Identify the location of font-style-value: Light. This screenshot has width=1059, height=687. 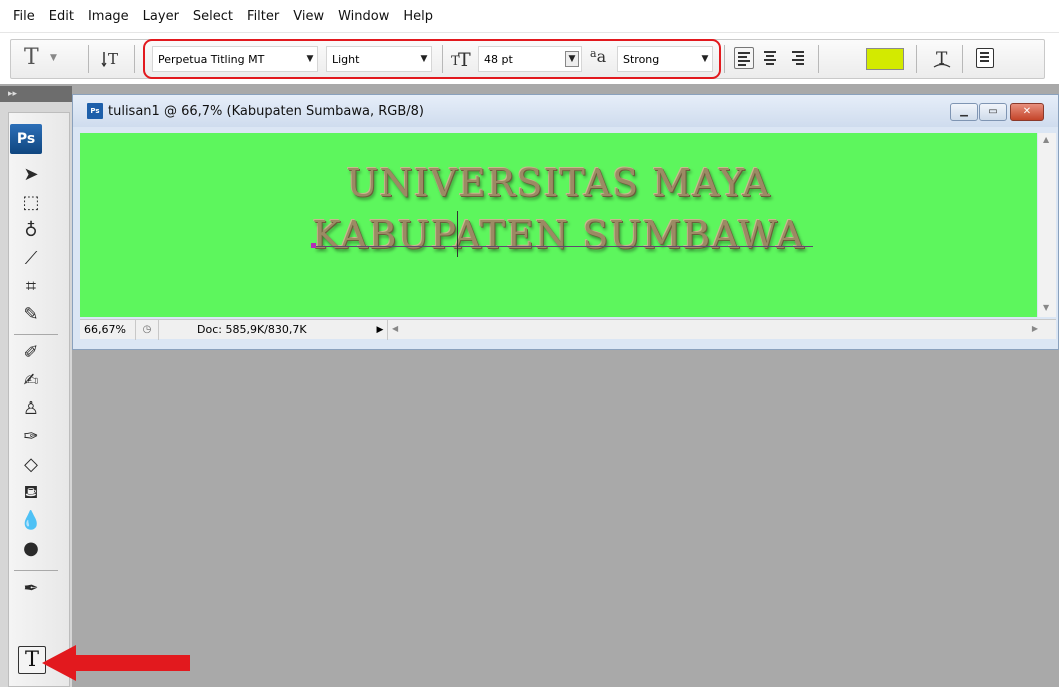
(346, 59).